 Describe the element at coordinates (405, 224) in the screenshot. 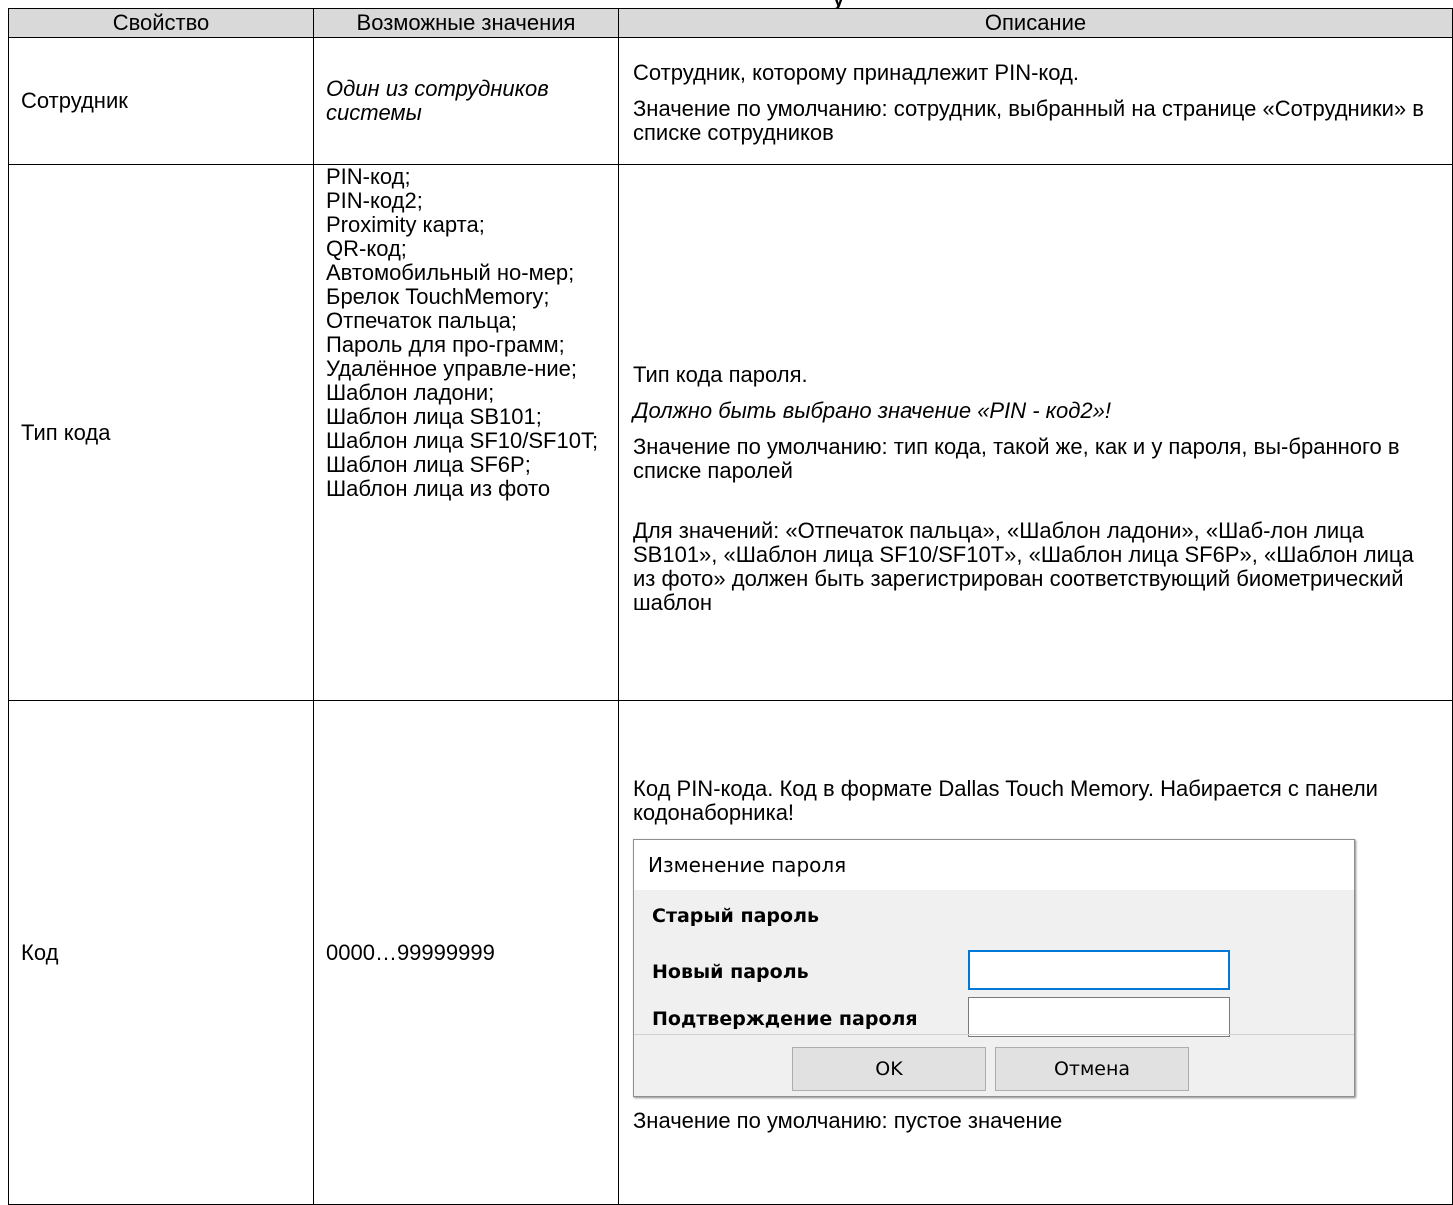

I see `list-item: Proximity карта;` at that location.